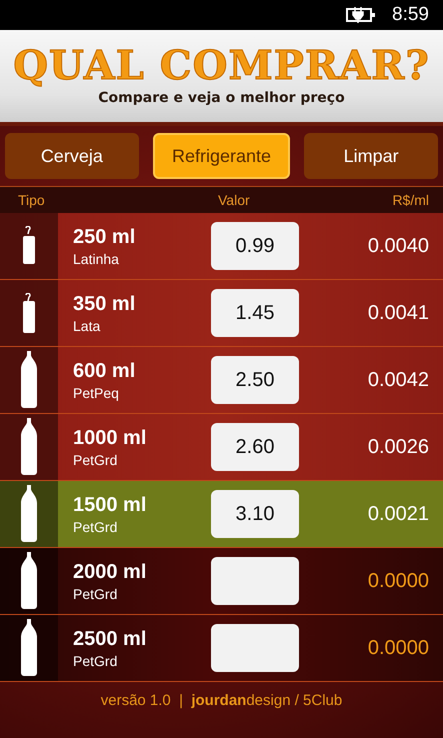 The image size is (443, 738). I want to click on price-input: 1.45, so click(255, 313).